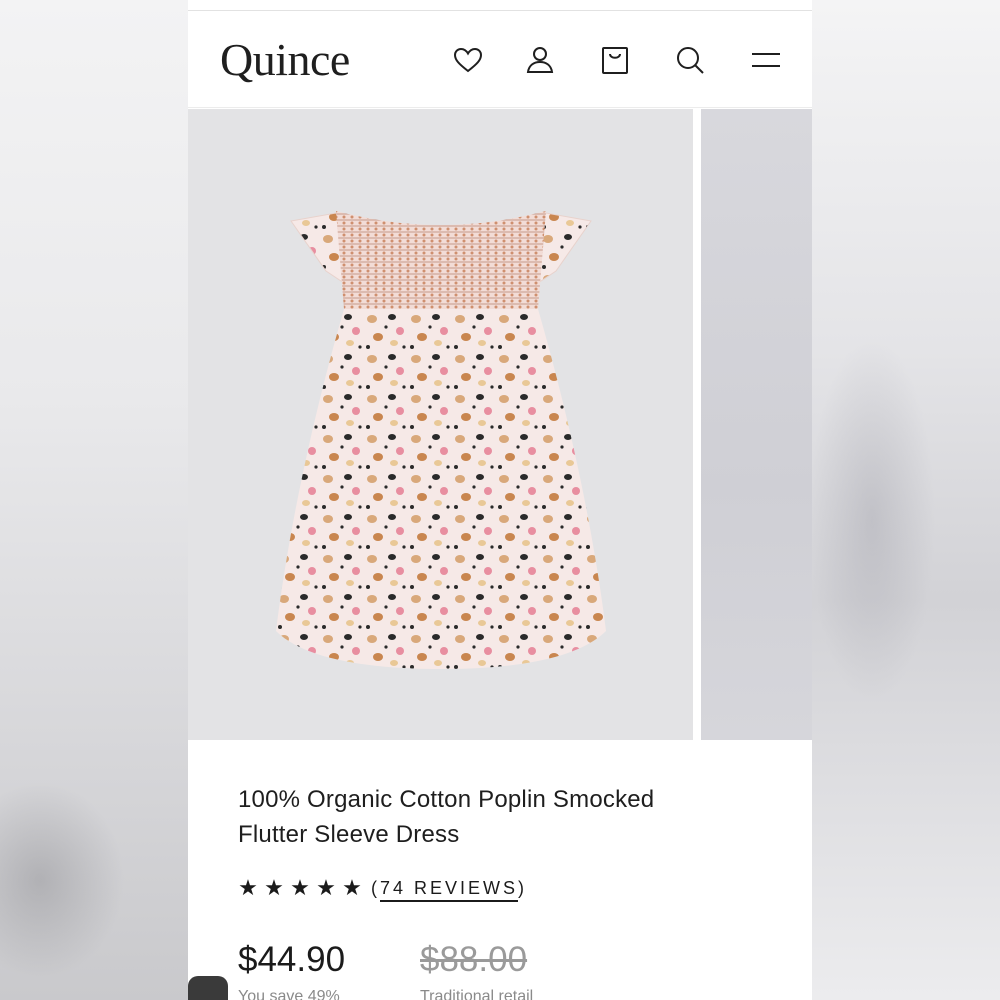 The height and width of the screenshot is (1000, 1000). What do you see at coordinates (289, 994) in the screenshot?
I see `savings-text: You save 49%` at bounding box center [289, 994].